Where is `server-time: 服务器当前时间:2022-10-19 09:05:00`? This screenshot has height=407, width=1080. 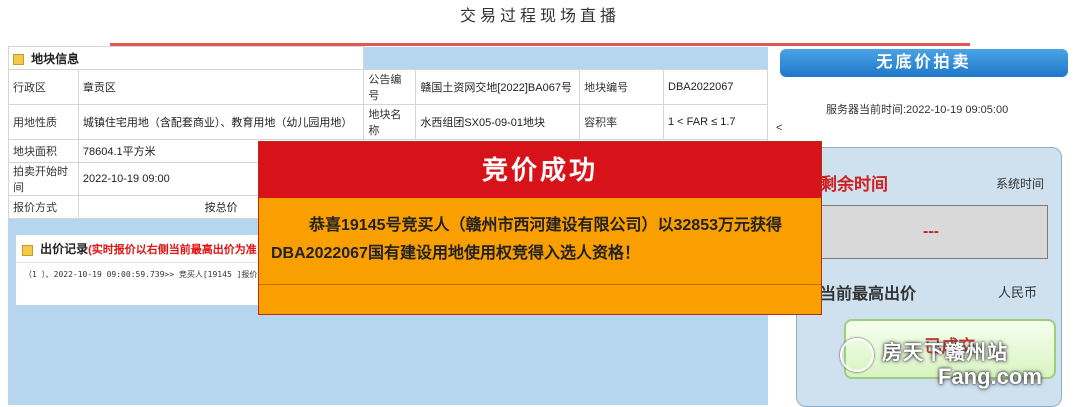
server-time: 服务器当前时间:2022-10-19 09:05:00 is located at coordinates (917, 110).